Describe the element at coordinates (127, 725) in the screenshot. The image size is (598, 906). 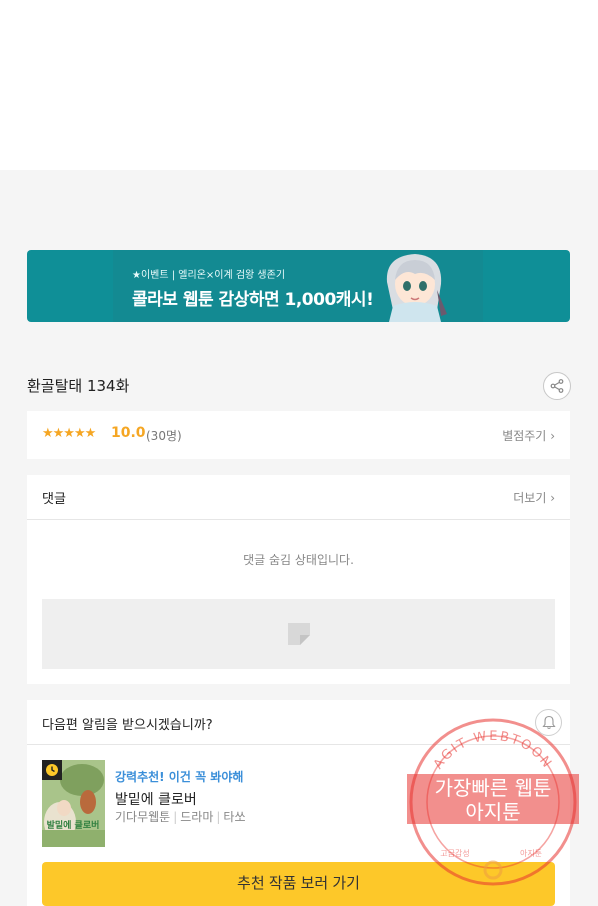
I see `notify-question: 다음편 알림을 받으시겠습니까?` at that location.